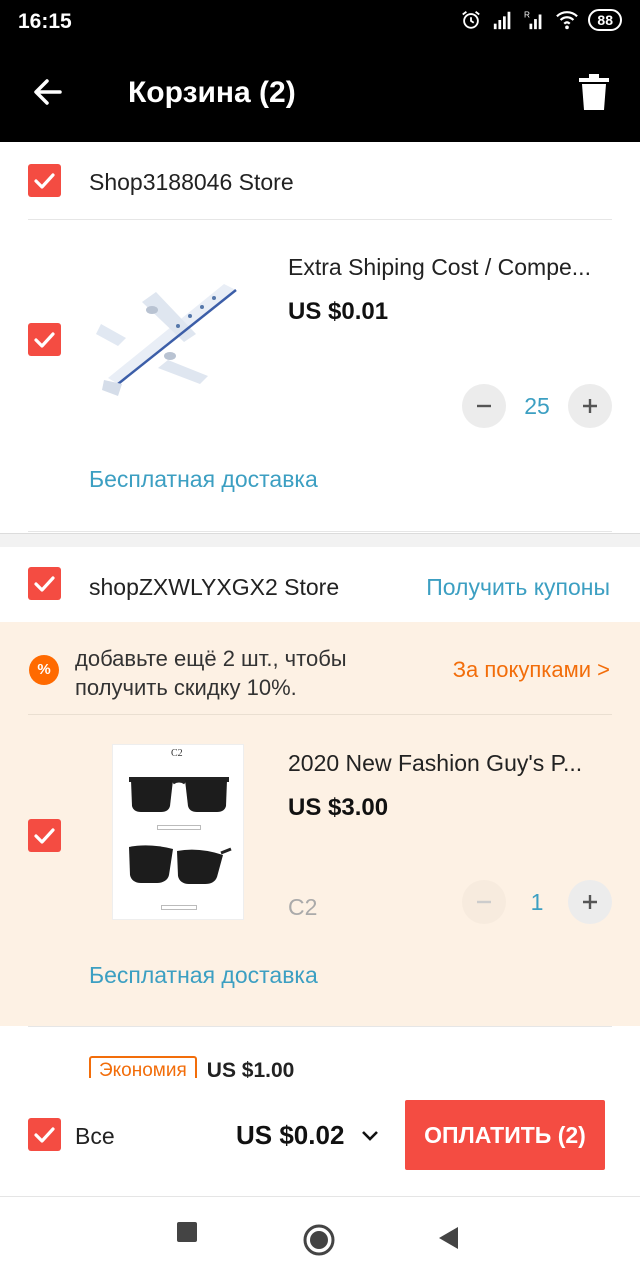 The height and width of the screenshot is (1280, 640). What do you see at coordinates (449, 1238) in the screenshot?
I see `back-triangle-icon` at bounding box center [449, 1238].